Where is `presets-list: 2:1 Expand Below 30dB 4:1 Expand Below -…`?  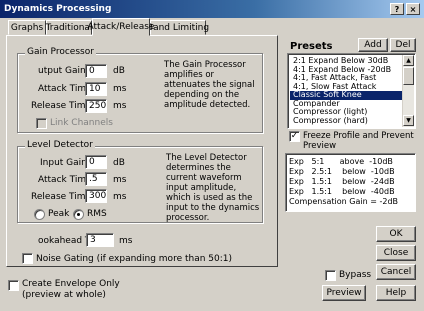 presets-list: 2:1 Expand Below 30dB 4:1 Expand Below -… is located at coordinates (351, 91).